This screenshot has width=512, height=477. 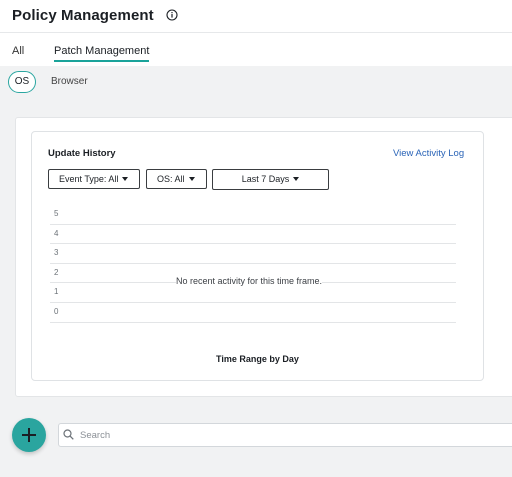 I want to click on subtab-browser: Browser, so click(x=69, y=81).